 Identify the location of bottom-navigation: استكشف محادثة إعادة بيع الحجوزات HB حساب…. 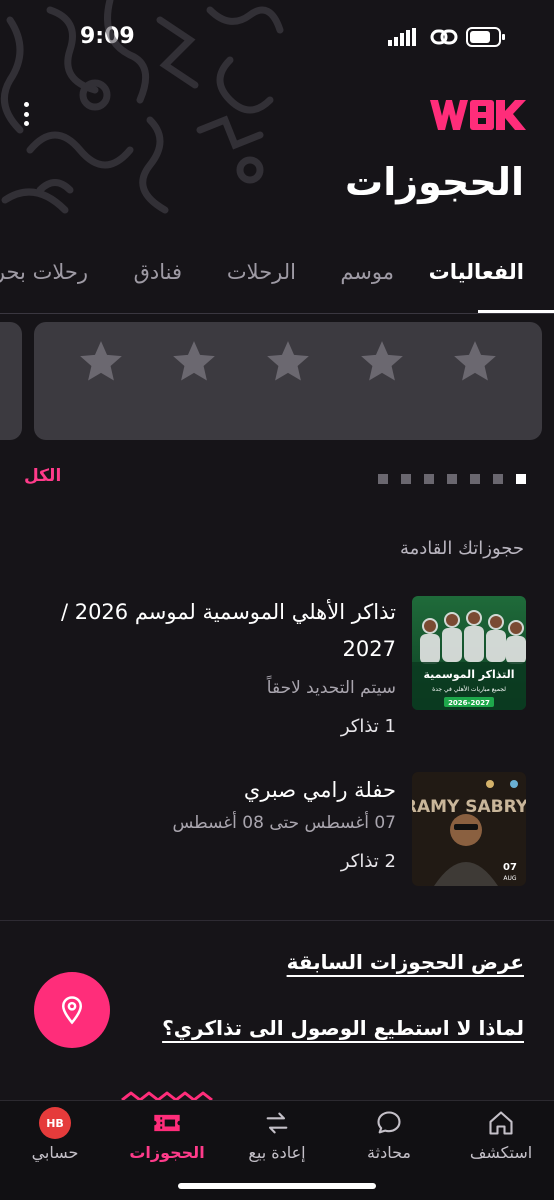
(277, 1150).